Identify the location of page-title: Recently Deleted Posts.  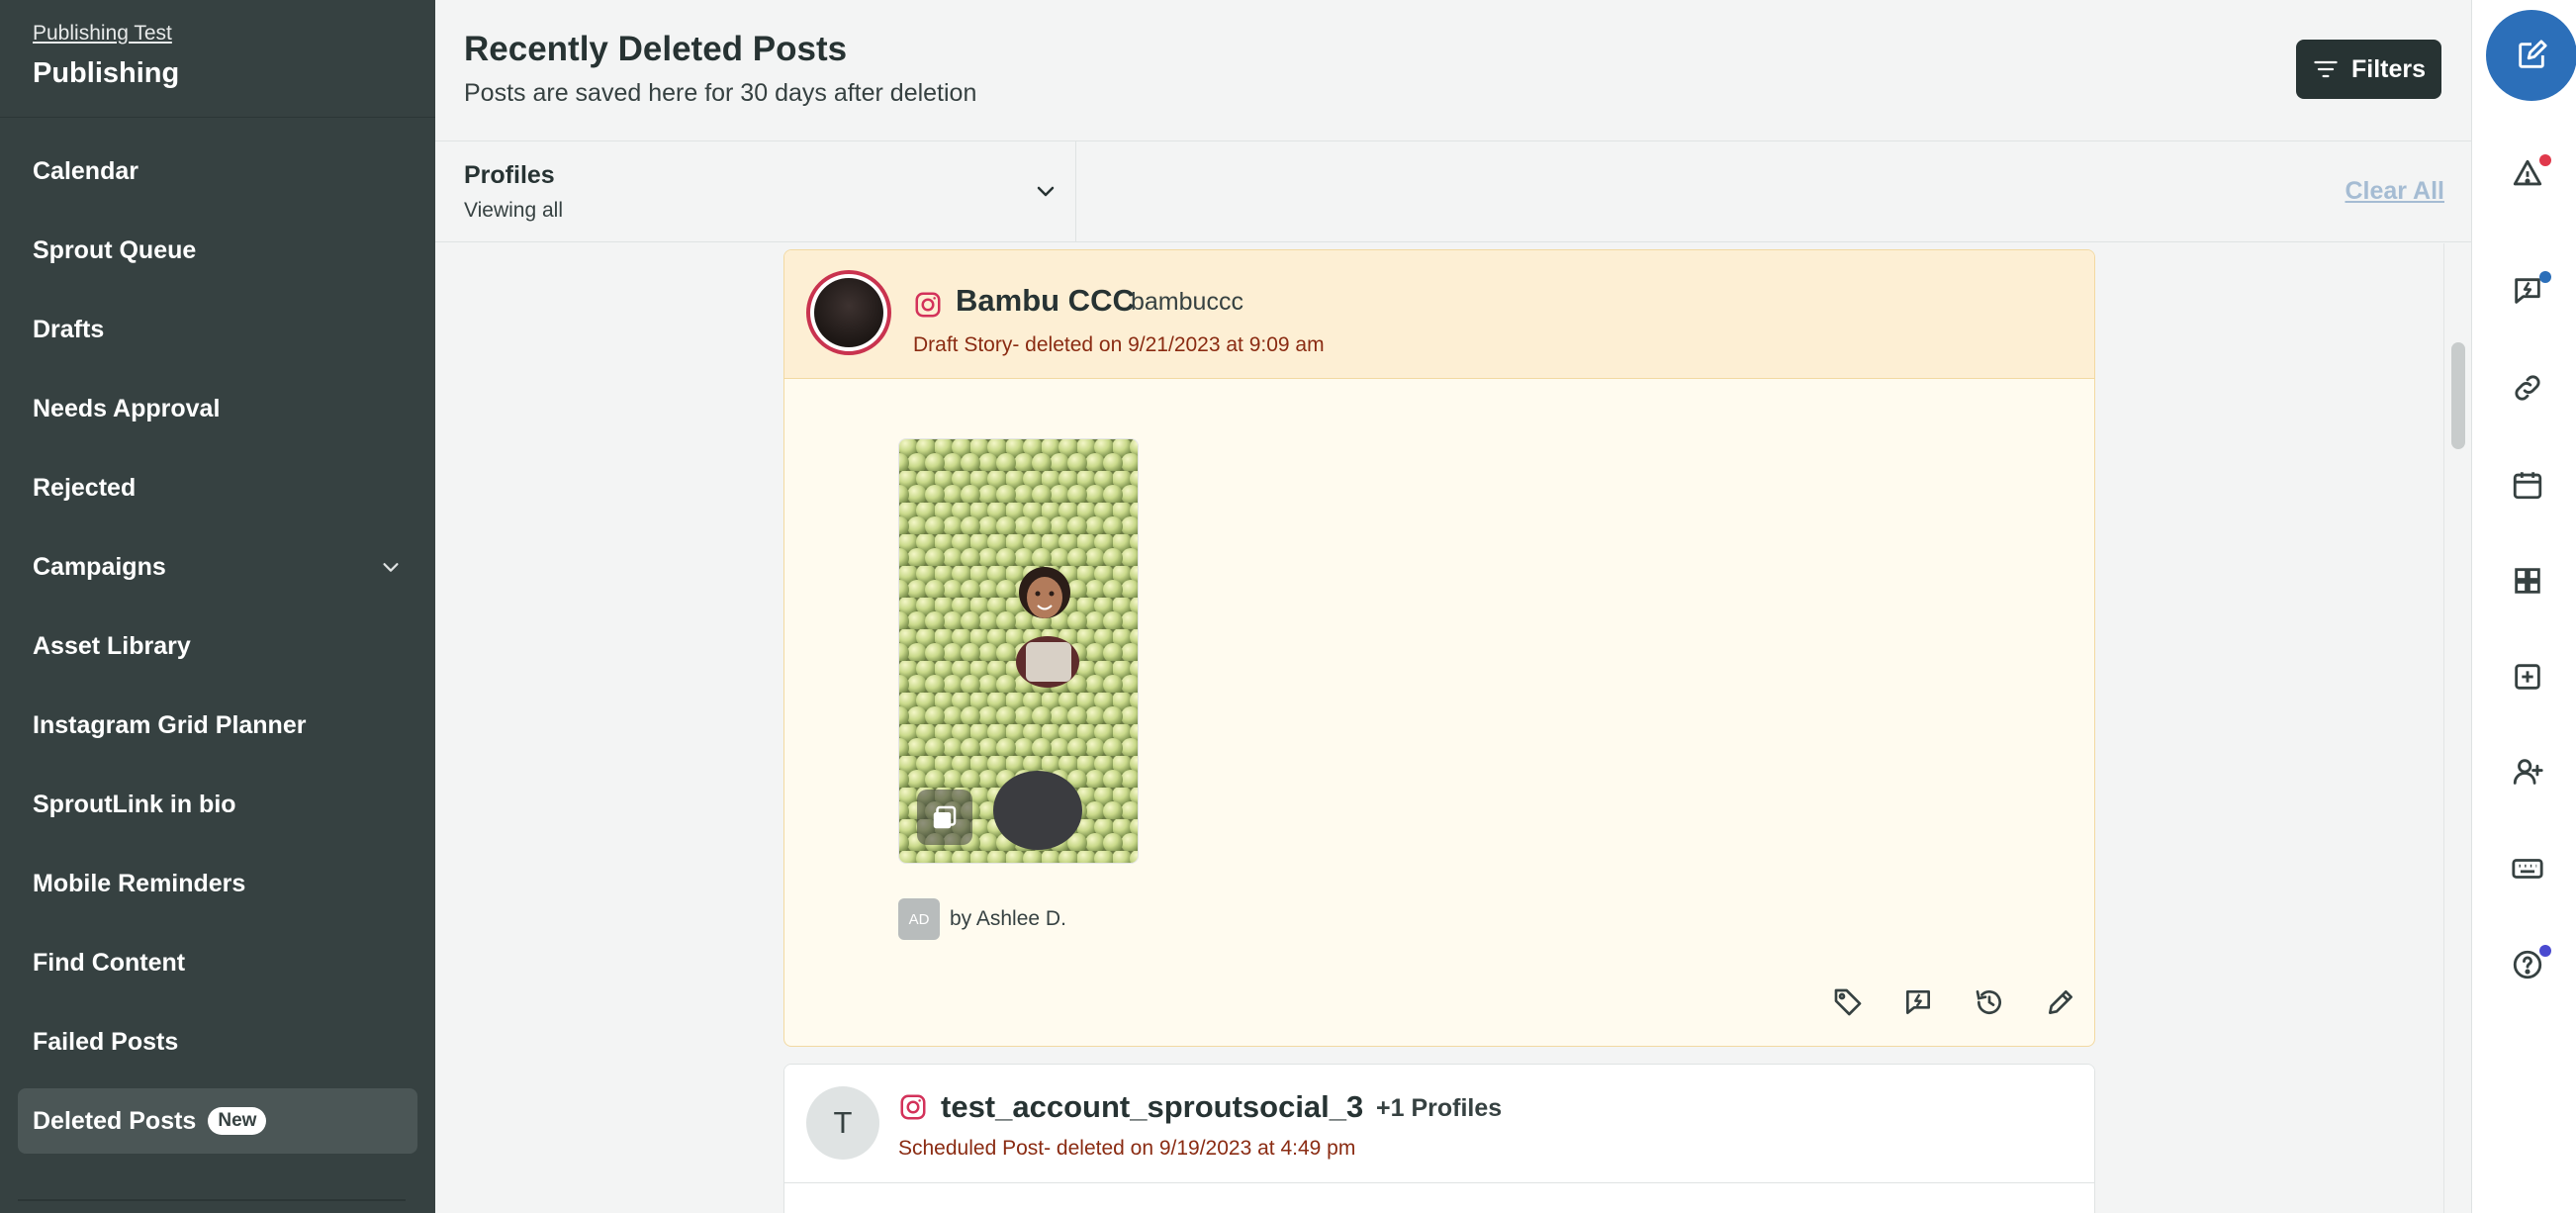
(656, 49).